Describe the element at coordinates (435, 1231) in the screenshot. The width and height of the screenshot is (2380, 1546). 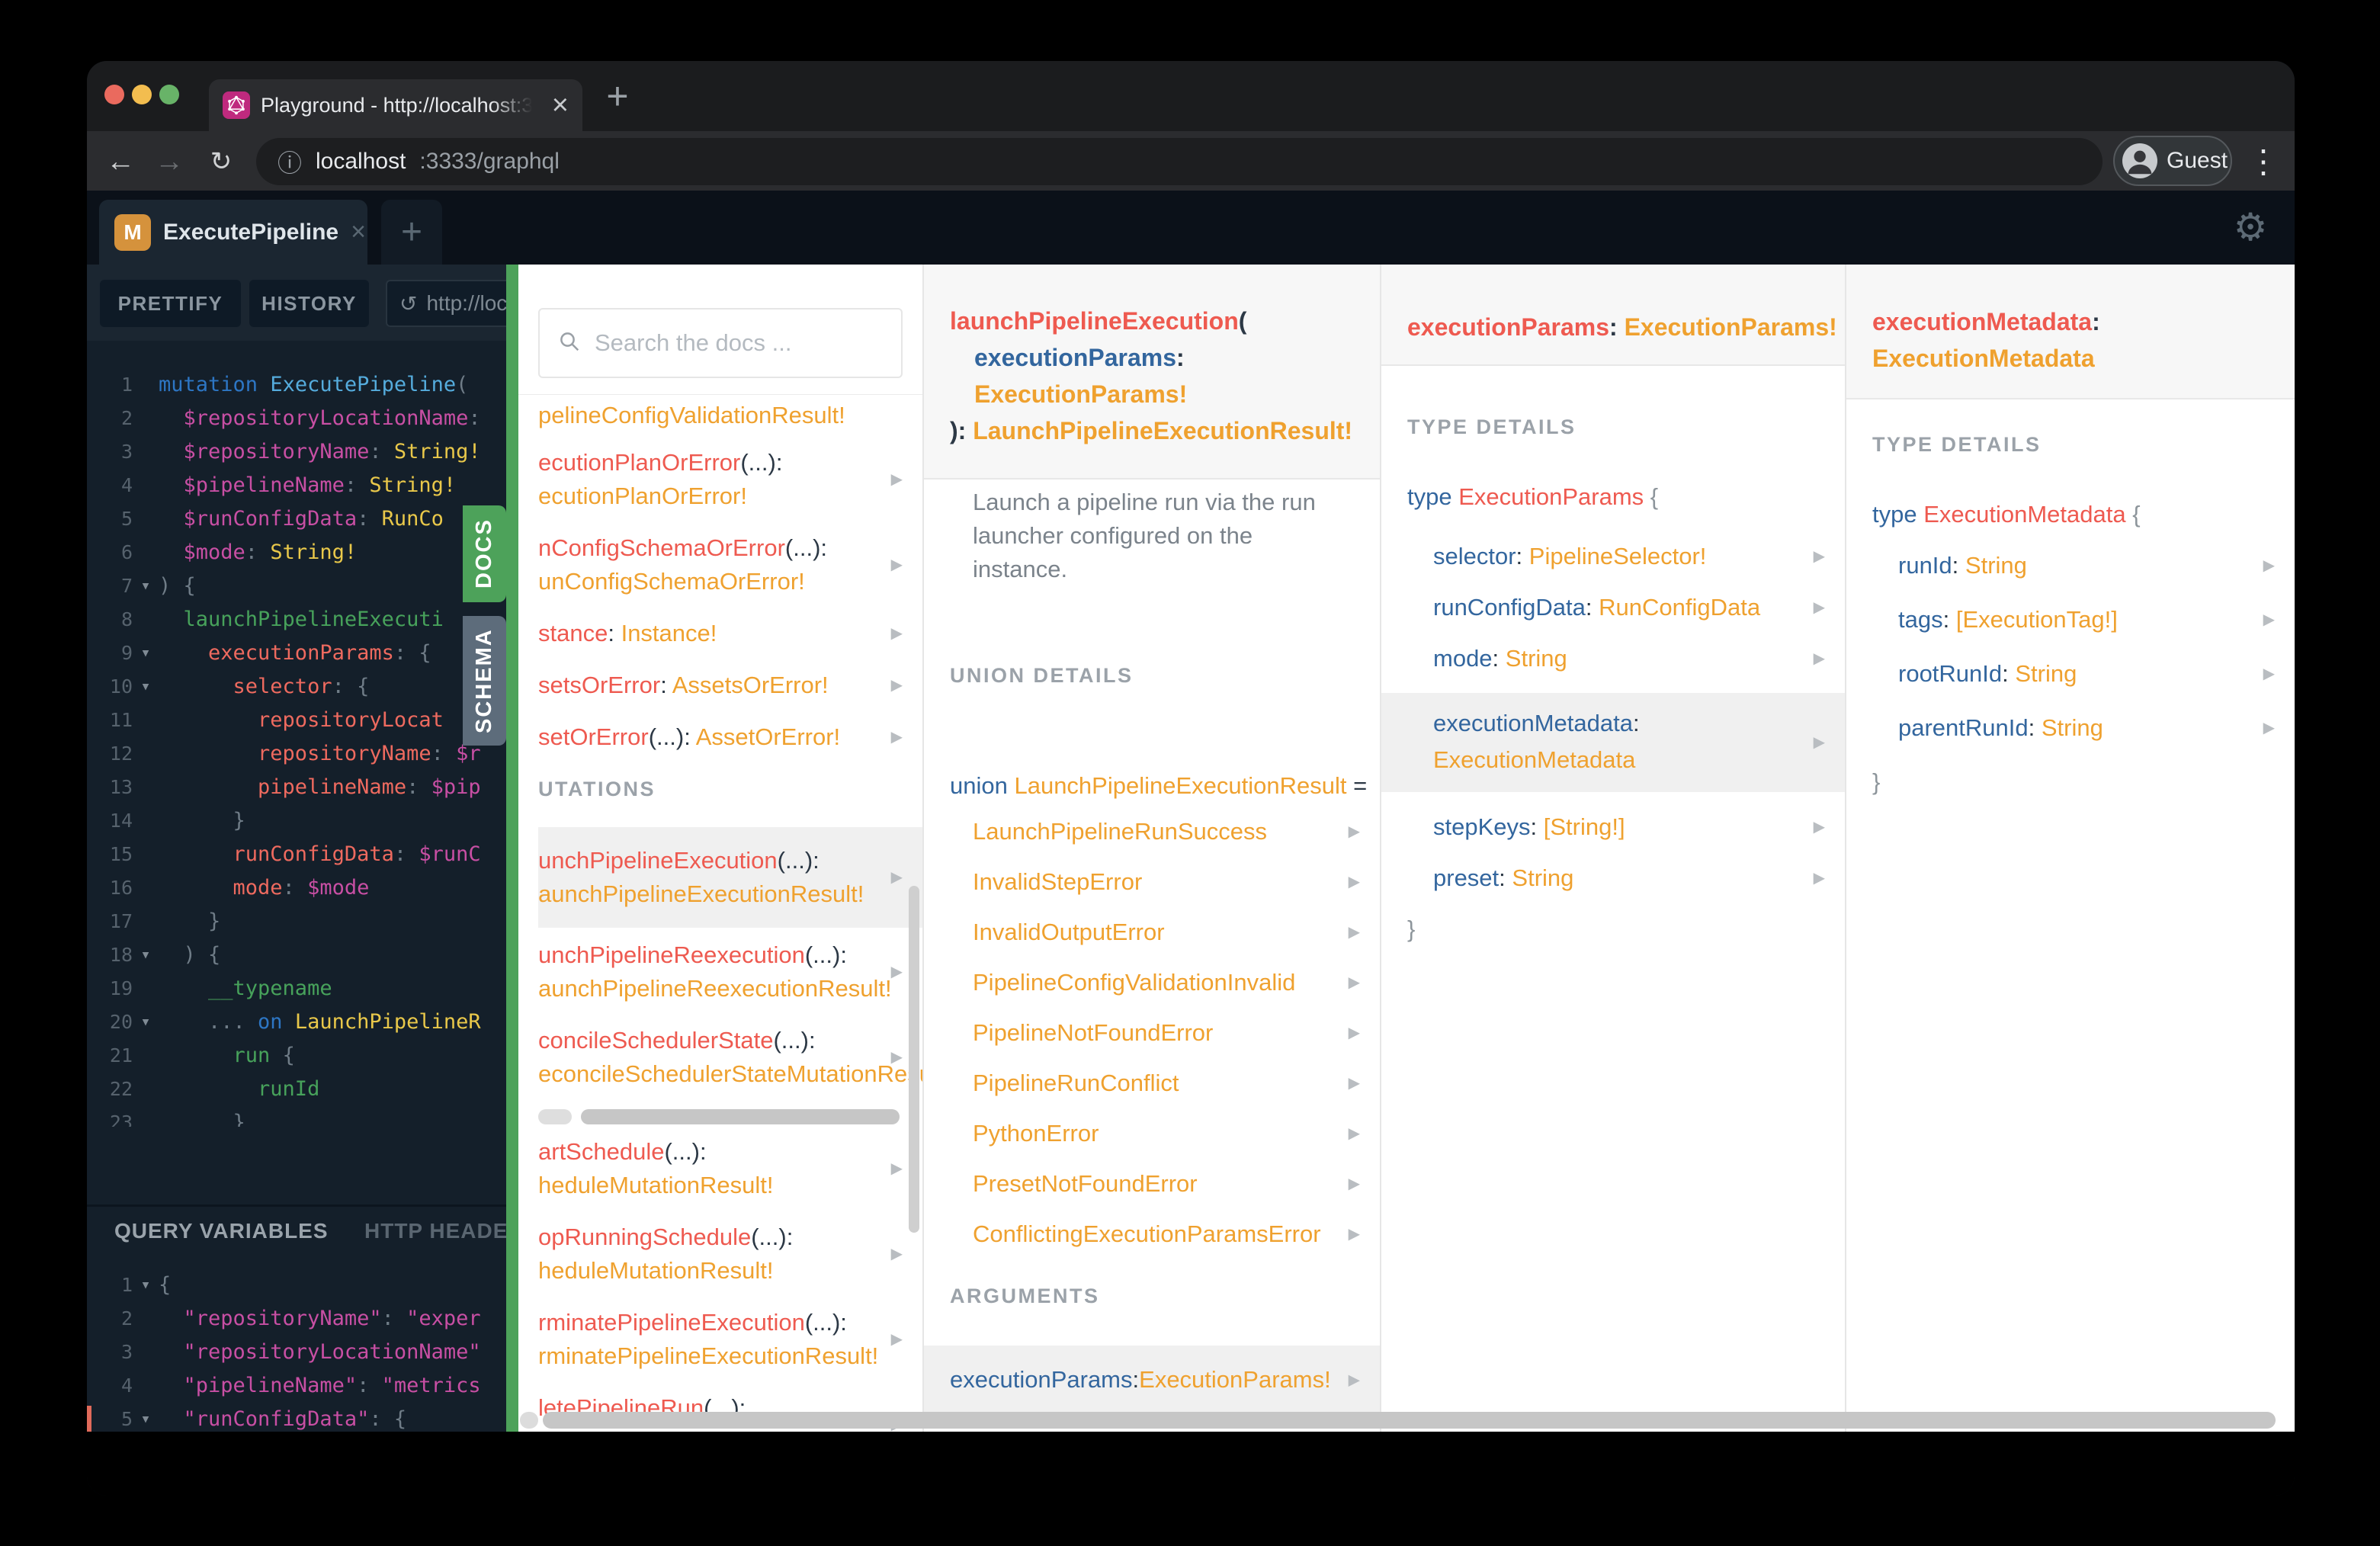
I see `tab-http-headers: HTTP HEADERS` at that location.